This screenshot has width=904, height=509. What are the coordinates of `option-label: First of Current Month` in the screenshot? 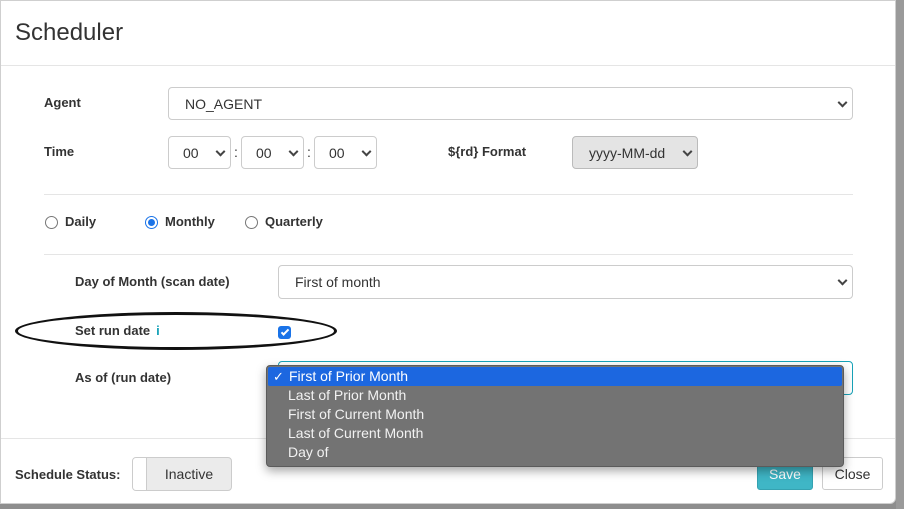 It's located at (356, 414).